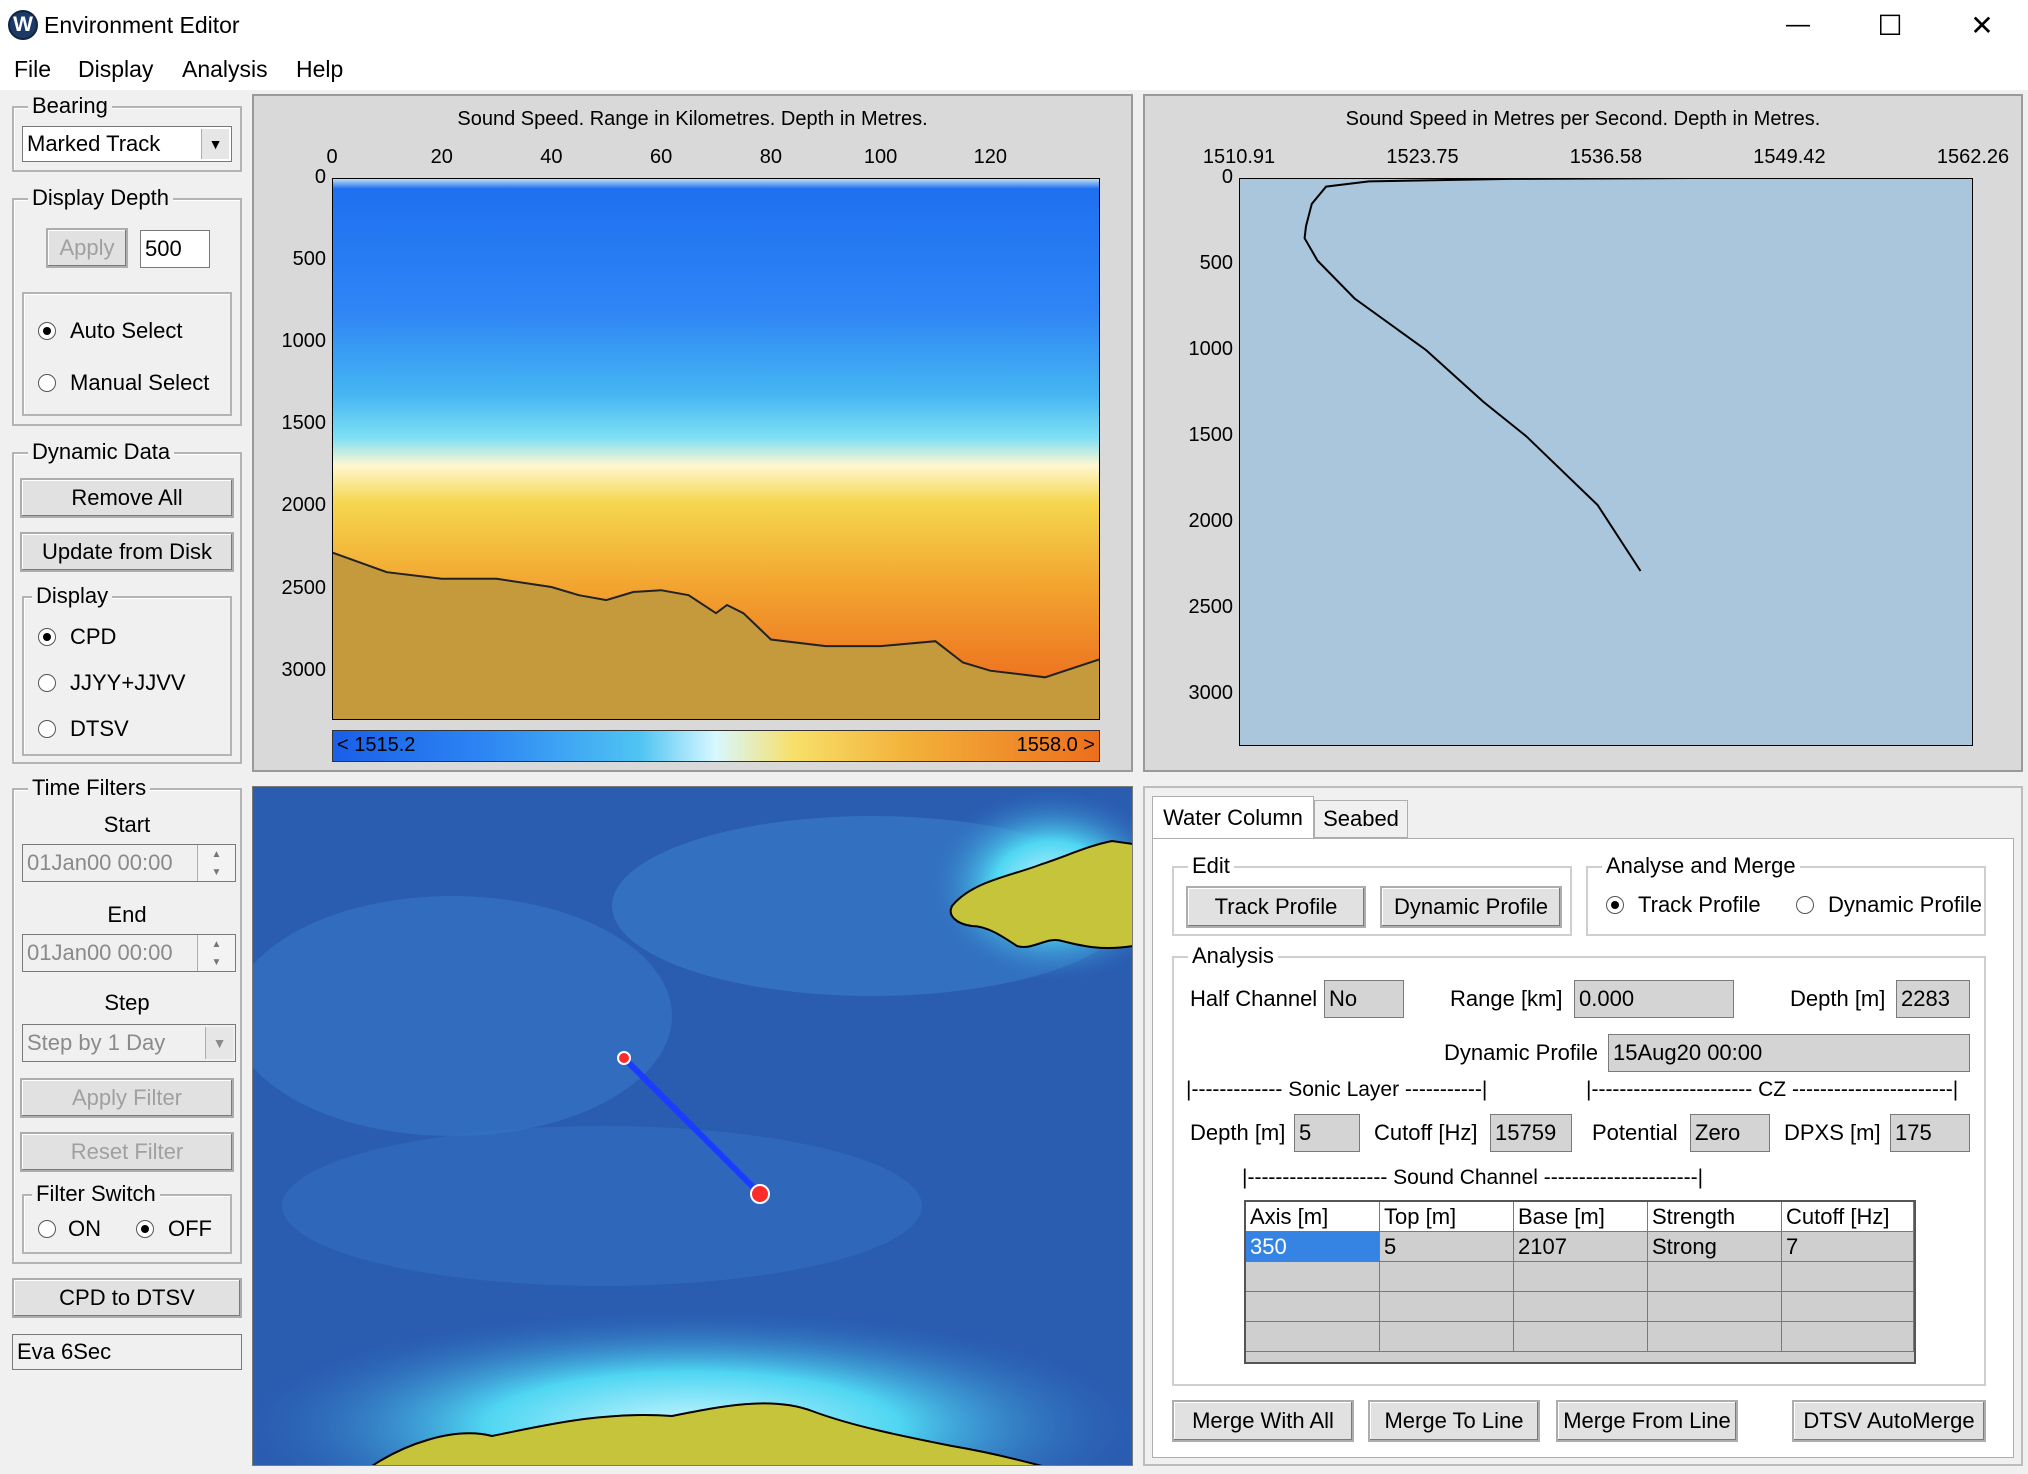 The height and width of the screenshot is (1474, 2028). What do you see at coordinates (1454, 1421) in the screenshot?
I see `merge-to-line-button: Merge To Line` at bounding box center [1454, 1421].